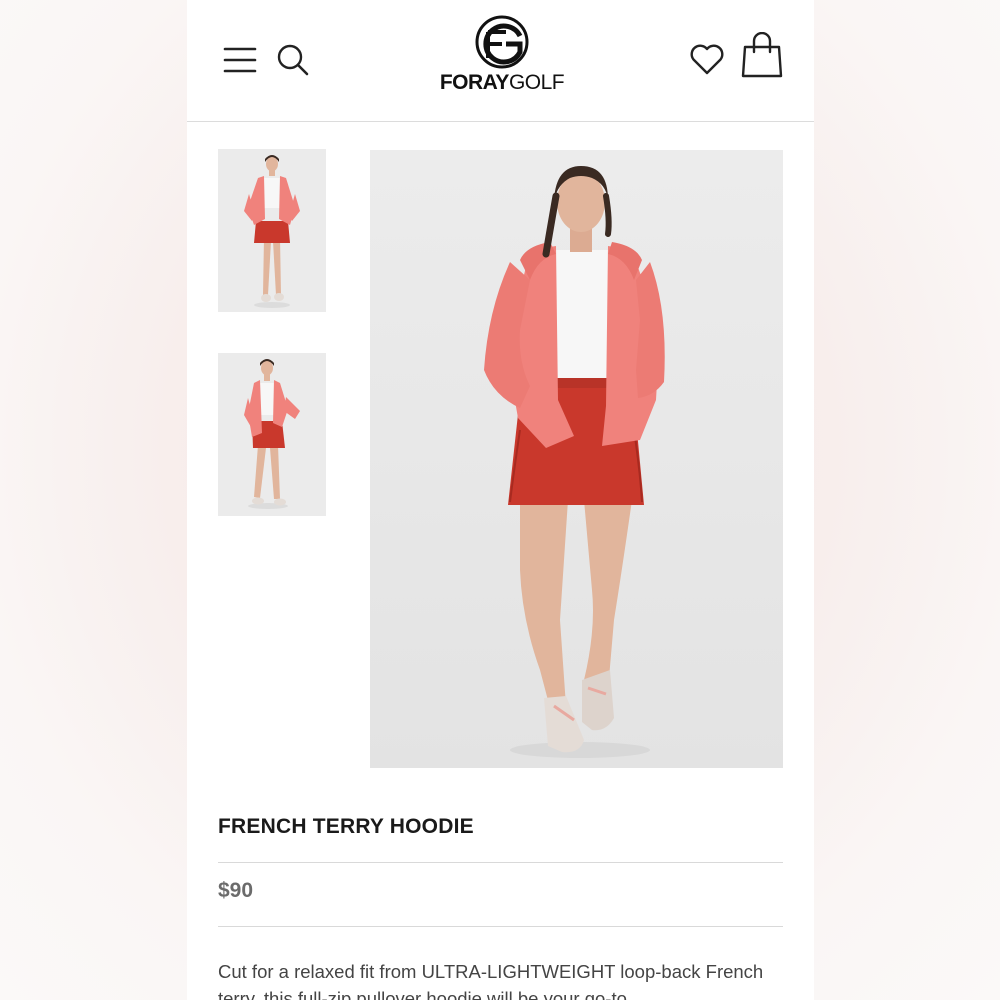 The width and height of the screenshot is (1000, 1000). Describe the element at coordinates (762, 54) in the screenshot. I see `shopping-bag-icon` at that location.